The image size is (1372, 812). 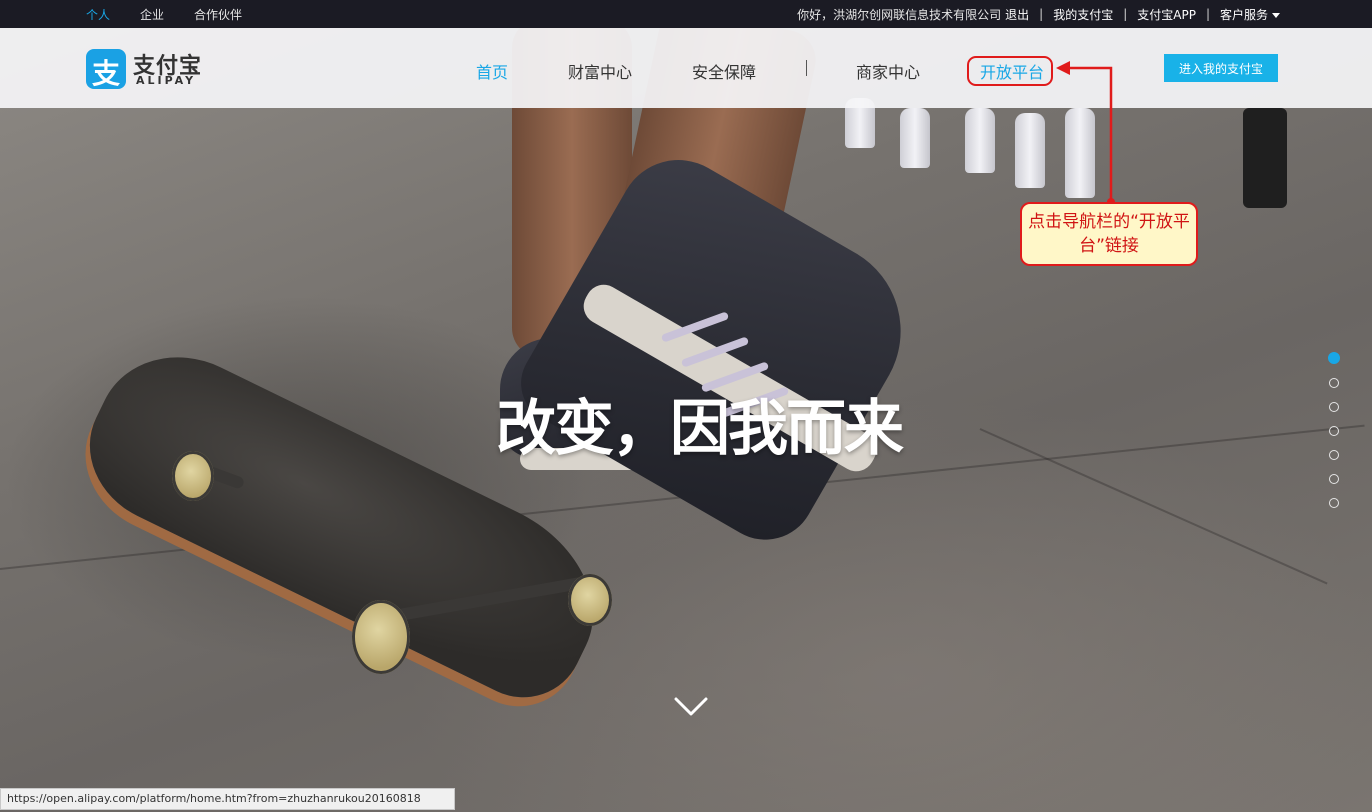 I want to click on my-alipay-link: 我的支付宝, so click(x=1083, y=14).